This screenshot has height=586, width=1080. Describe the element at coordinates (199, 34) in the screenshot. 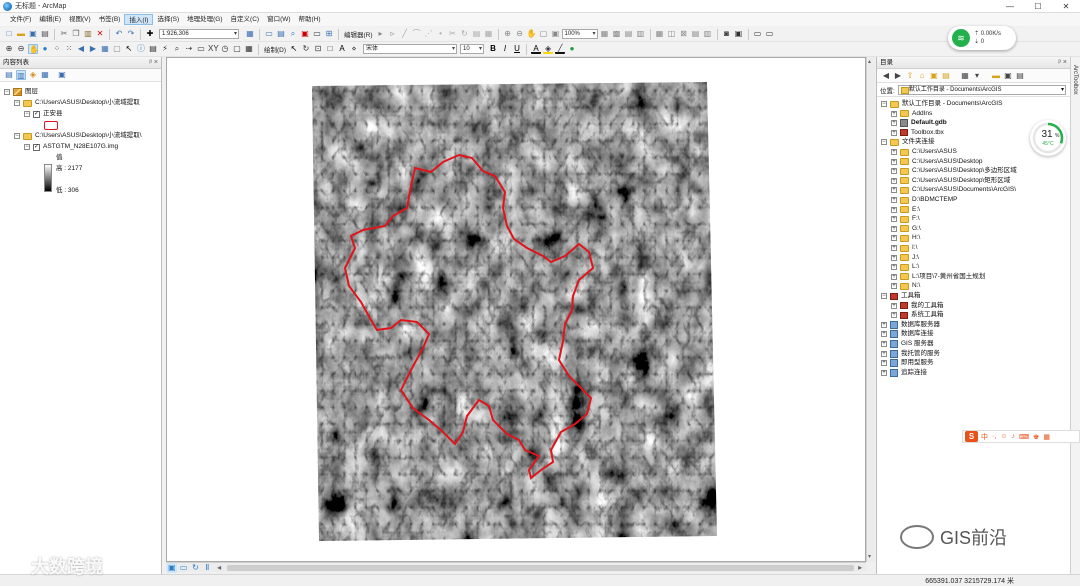

I see `scale-combo: 1:926,306` at that location.